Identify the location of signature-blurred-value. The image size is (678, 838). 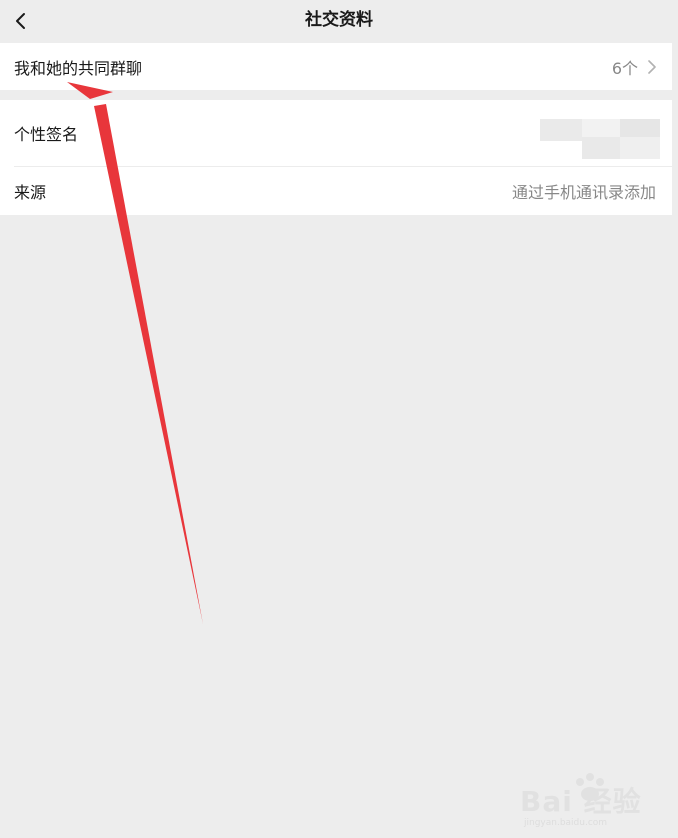
(600, 139).